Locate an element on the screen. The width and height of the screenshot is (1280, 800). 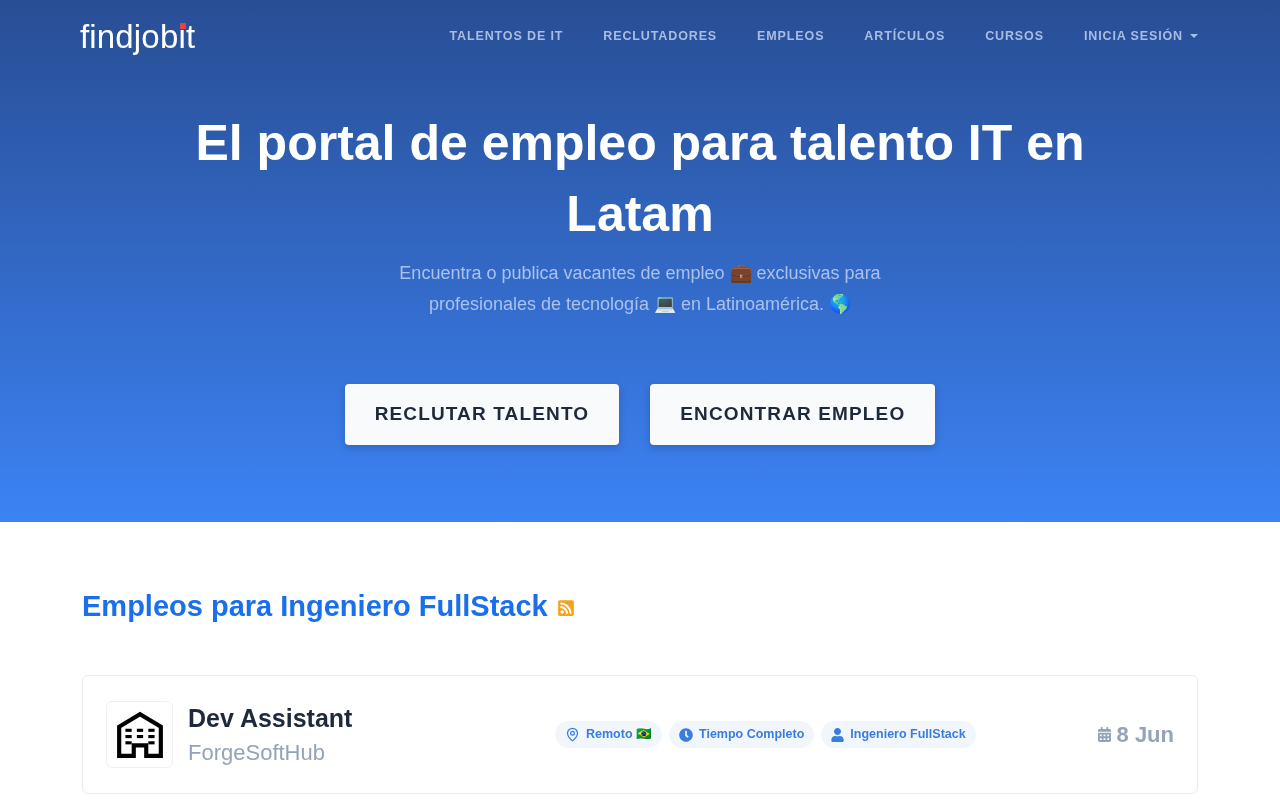
calendar-icon is located at coordinates (1104, 734).